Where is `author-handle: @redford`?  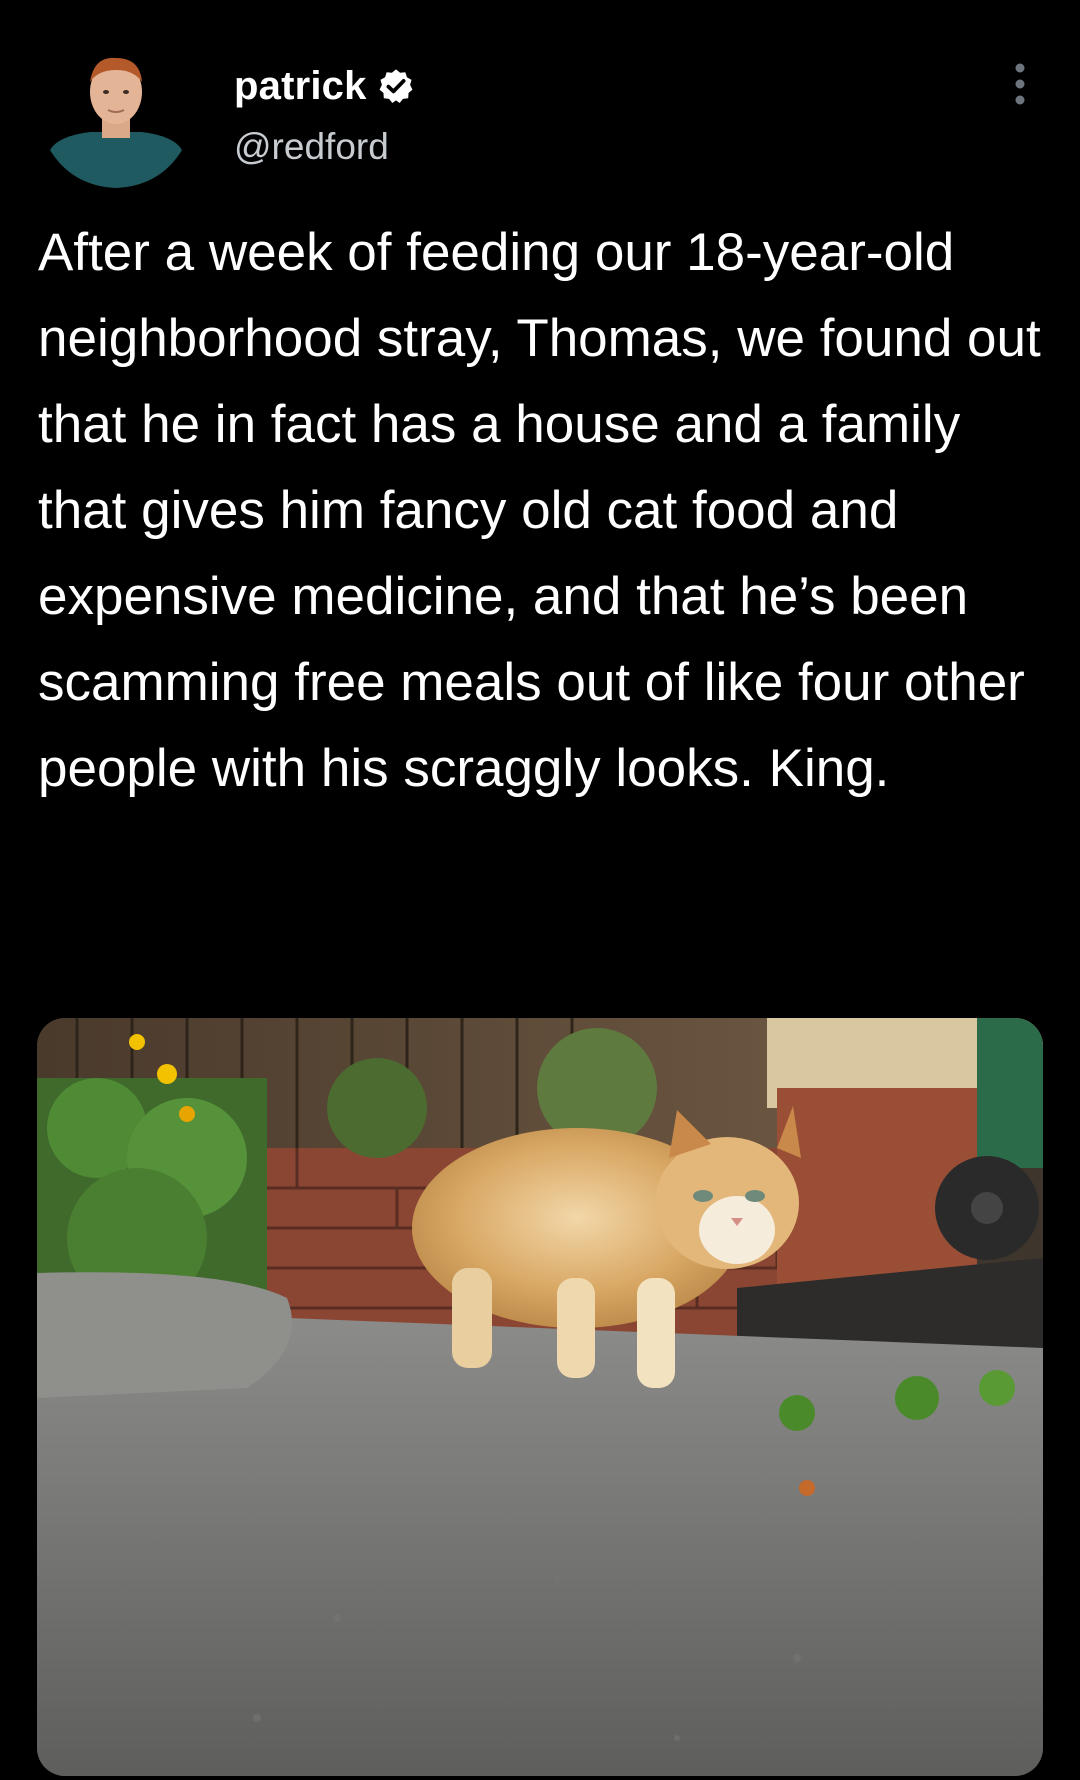
author-handle: @redford is located at coordinates (311, 147).